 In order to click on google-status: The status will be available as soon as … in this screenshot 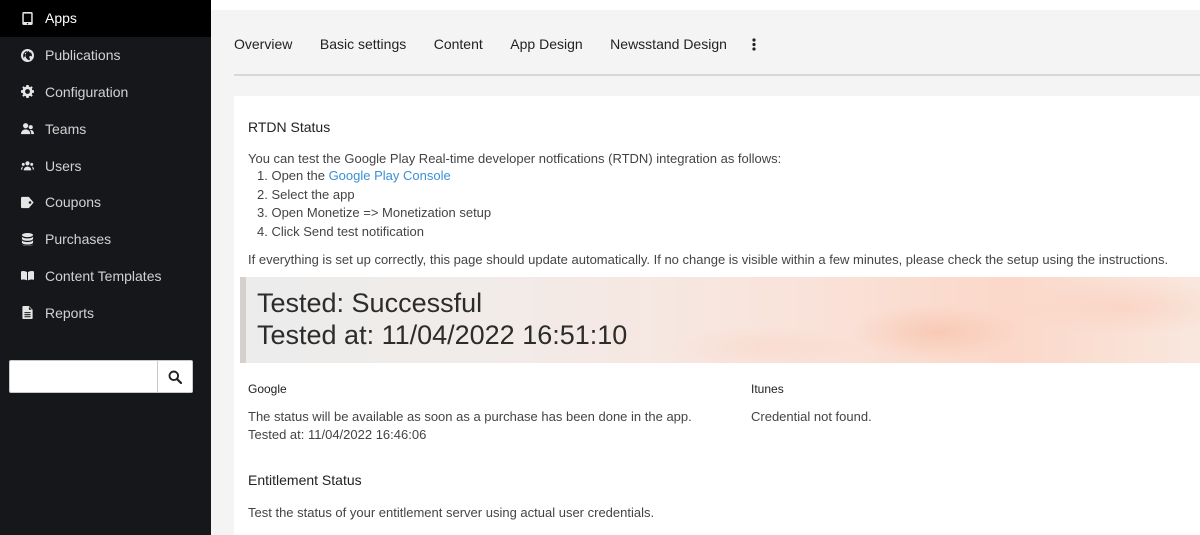, I will do `click(470, 416)`.